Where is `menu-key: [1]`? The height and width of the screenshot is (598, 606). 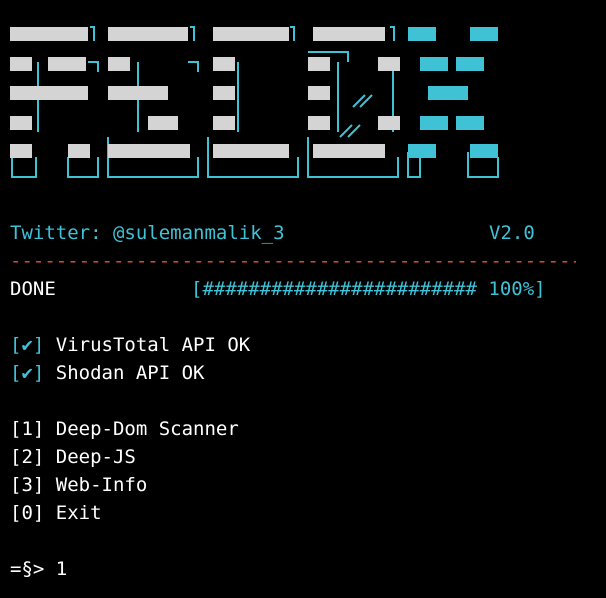 menu-key: [1] is located at coordinates (27, 429).